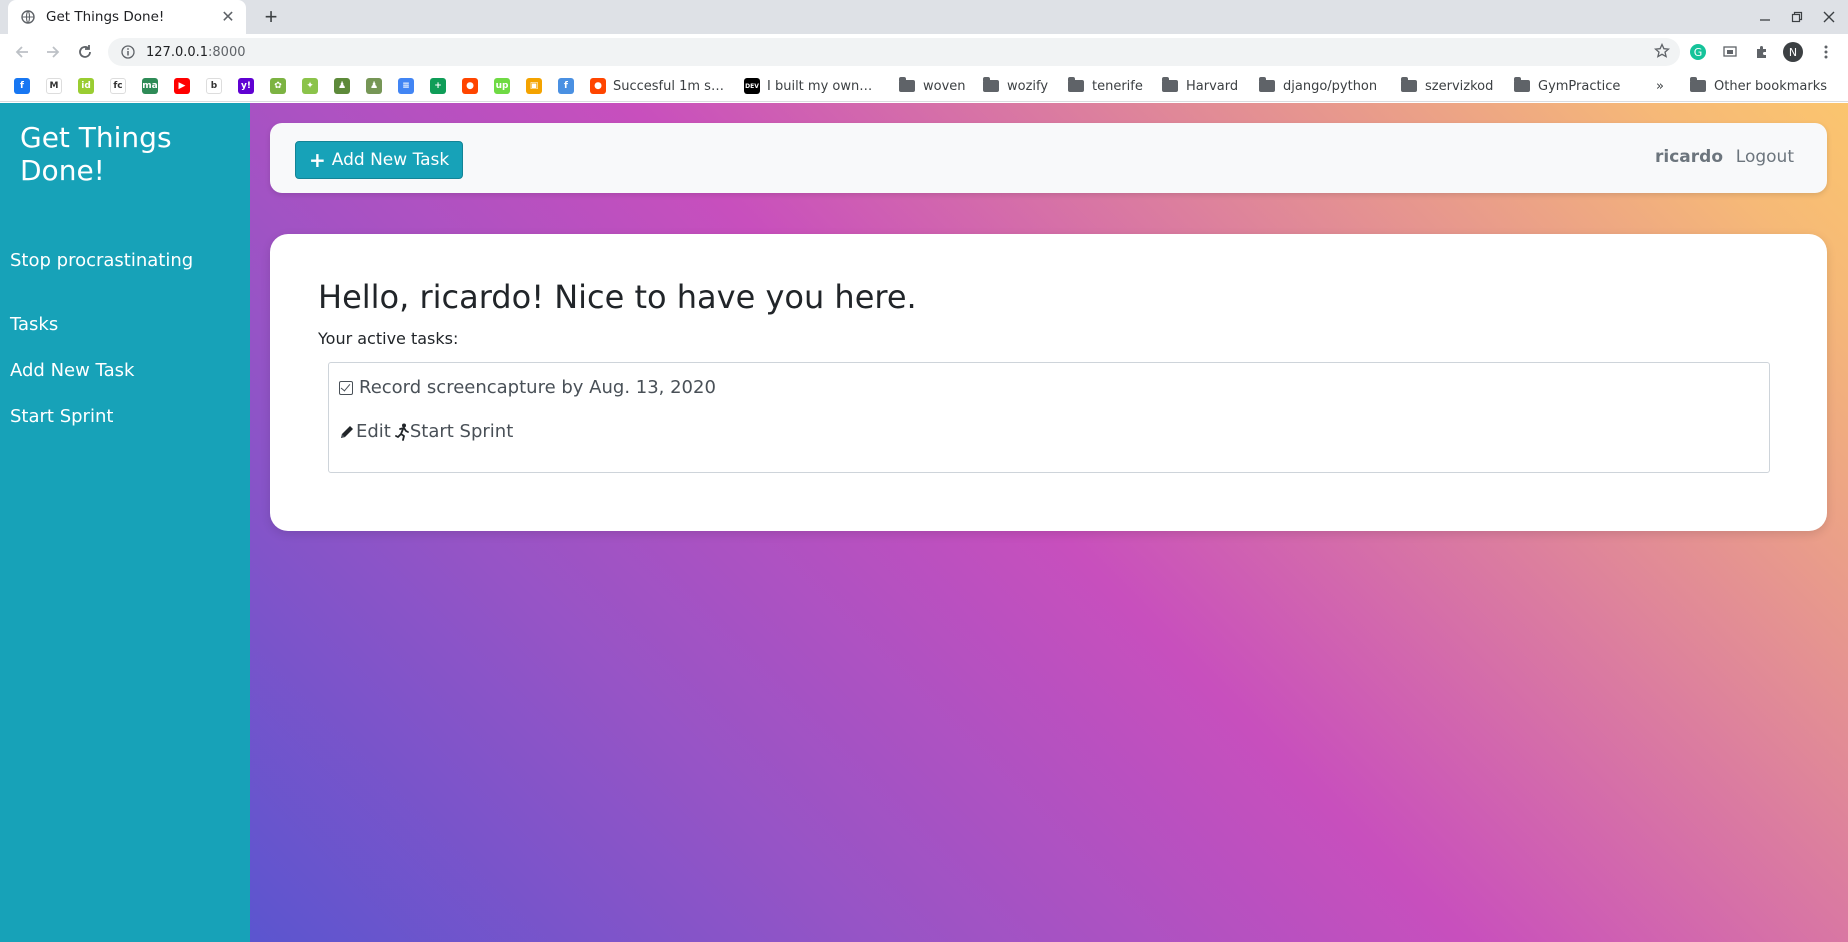 The width and height of the screenshot is (1848, 942). I want to click on edit-task-link: Edit, so click(365, 431).